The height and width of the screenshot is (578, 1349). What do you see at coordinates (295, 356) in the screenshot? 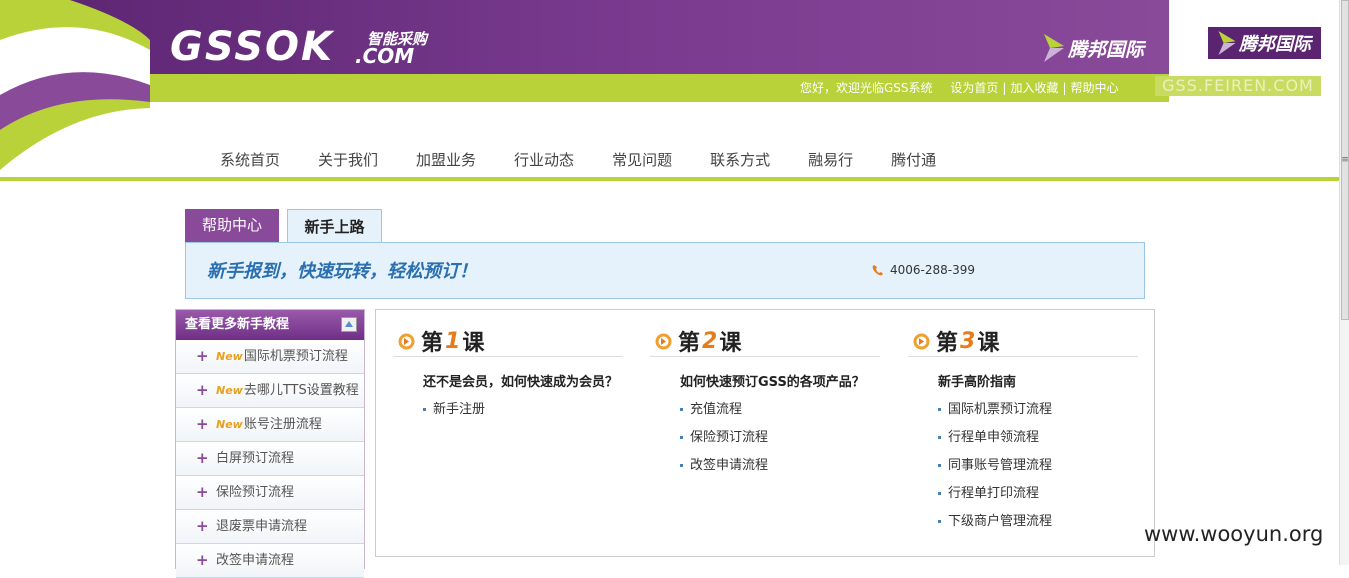
I see `sidebar-item-label: 国际机票预订流程` at bounding box center [295, 356].